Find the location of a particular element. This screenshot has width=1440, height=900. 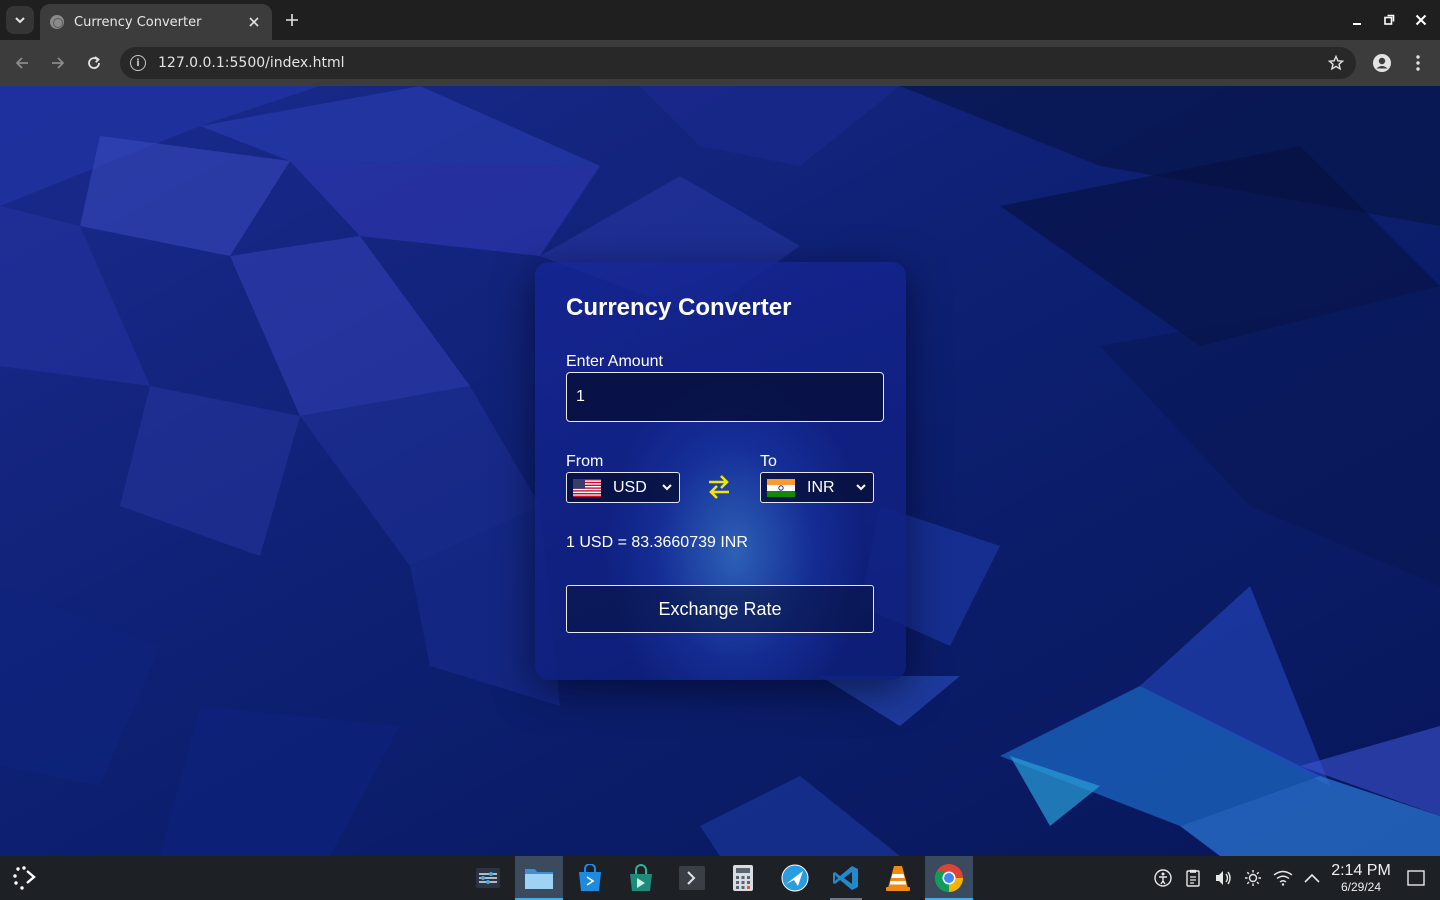

to-label: To is located at coordinates (768, 461).